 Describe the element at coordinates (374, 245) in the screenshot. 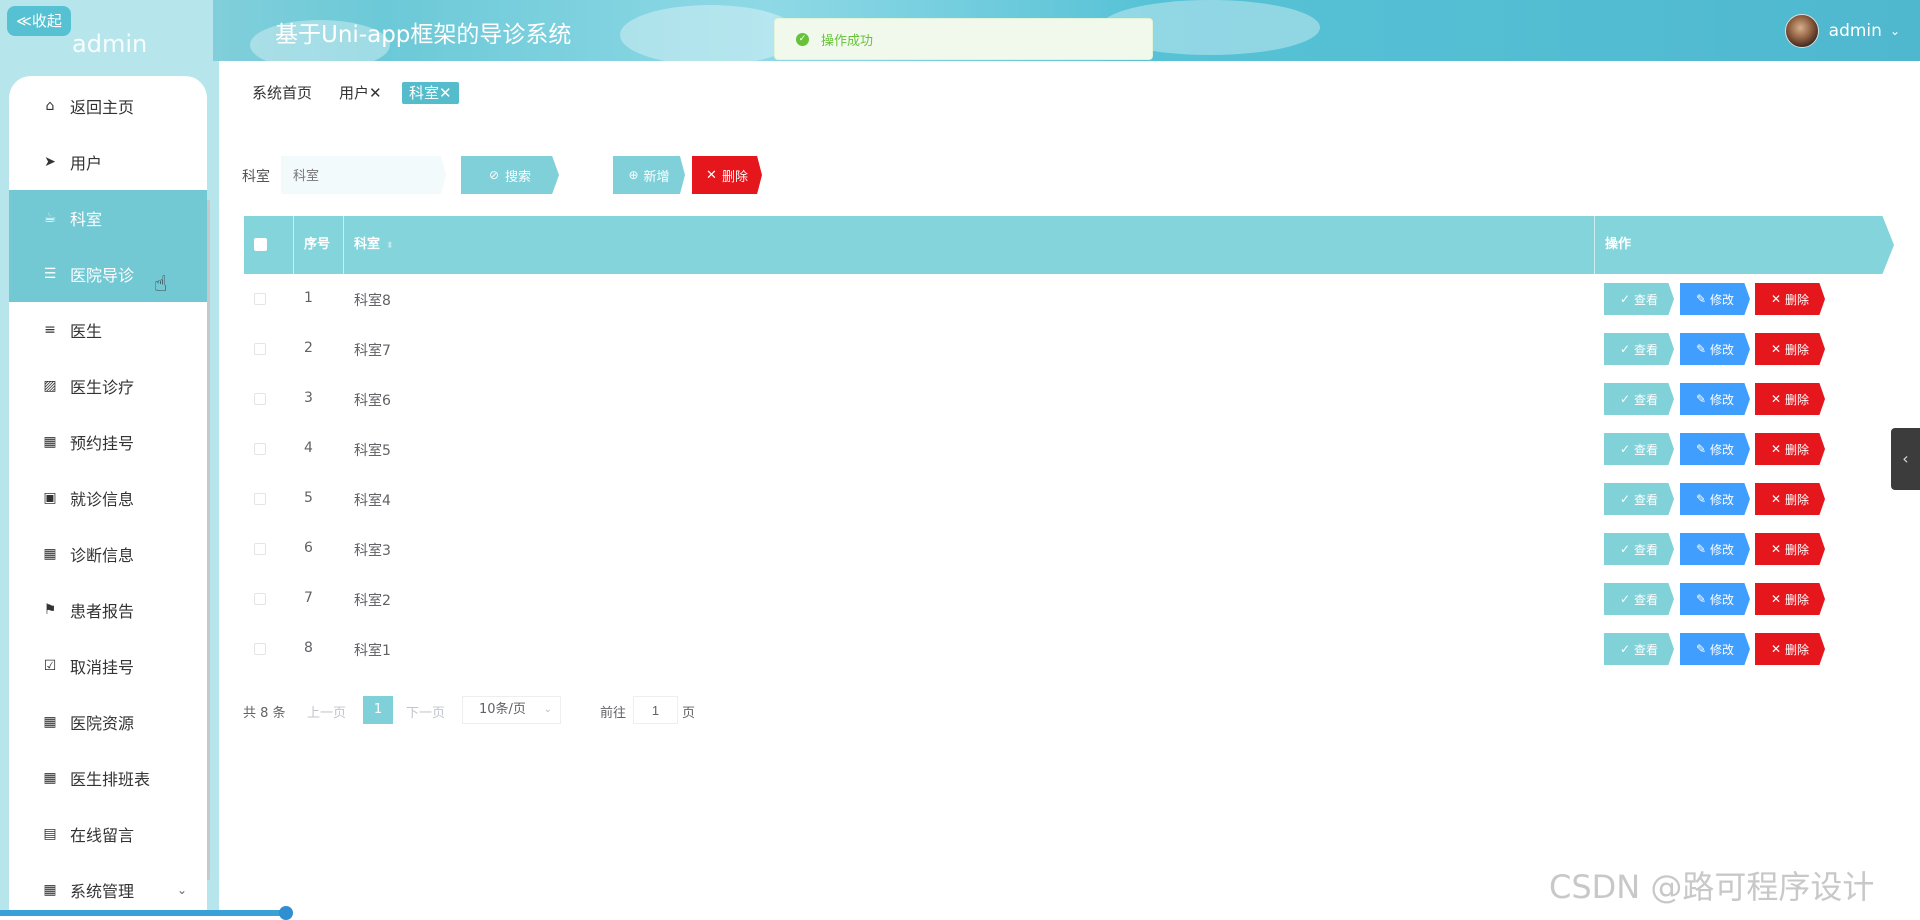

I see `column-header-department: 科室 ⬍` at that location.